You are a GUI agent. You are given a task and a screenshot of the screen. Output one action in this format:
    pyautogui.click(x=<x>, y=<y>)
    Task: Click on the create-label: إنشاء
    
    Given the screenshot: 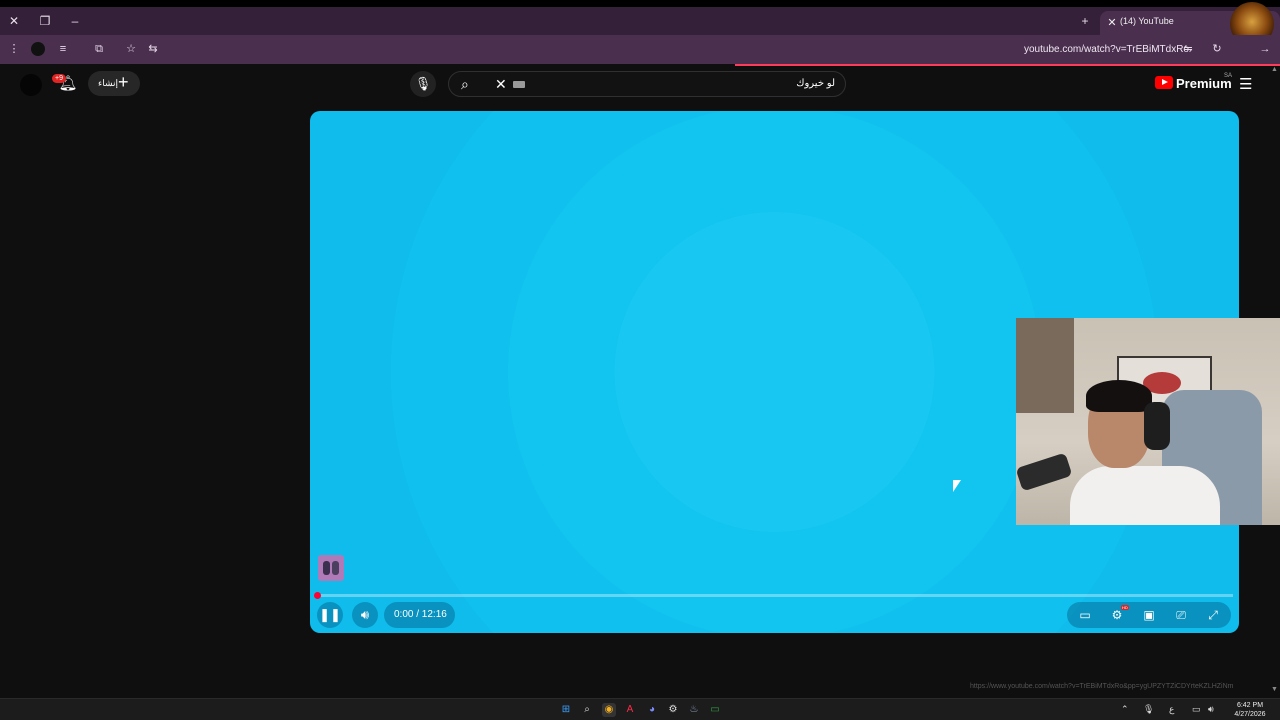 What is the action you would take?
    pyautogui.click(x=108, y=83)
    